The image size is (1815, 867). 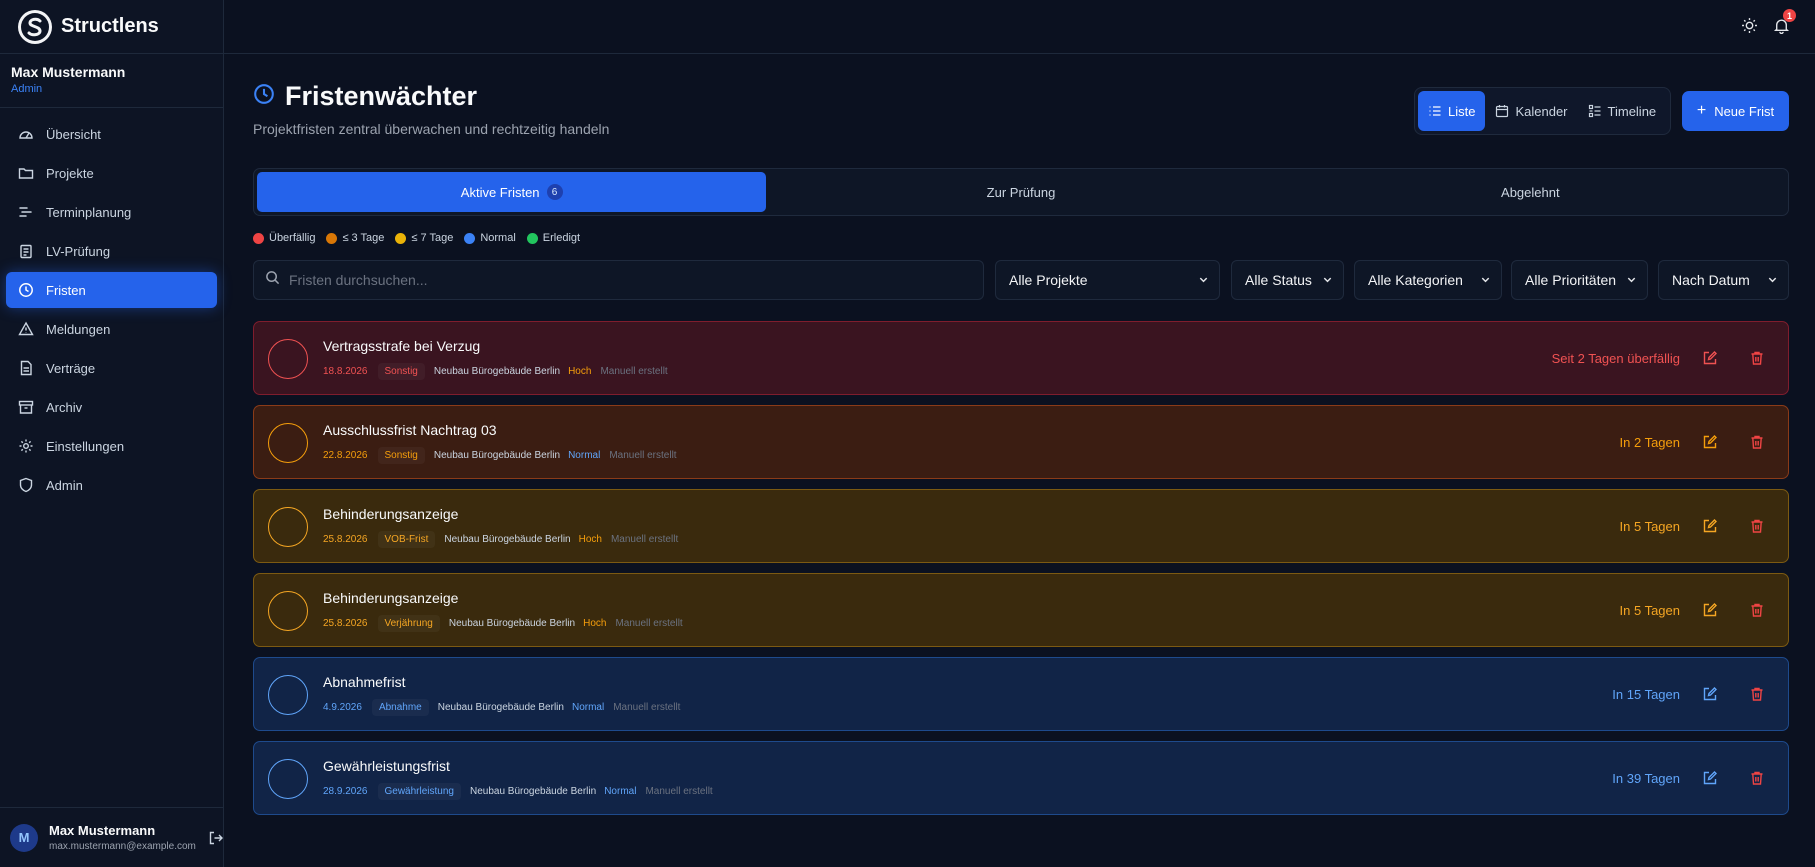 I want to click on deadline-title: Vertragsstrafe bei Verzug, so click(x=402, y=346).